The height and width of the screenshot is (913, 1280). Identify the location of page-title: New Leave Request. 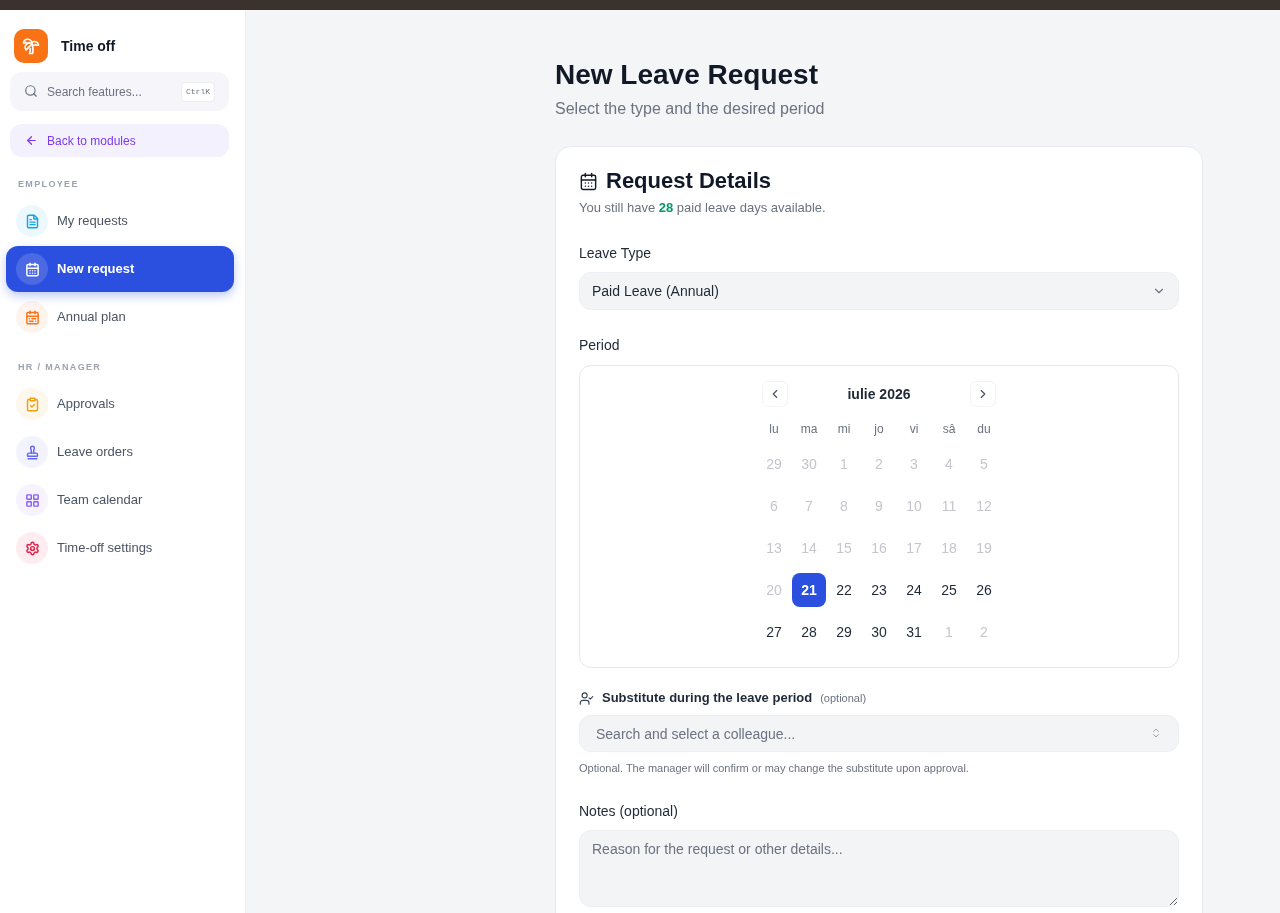
(686, 75).